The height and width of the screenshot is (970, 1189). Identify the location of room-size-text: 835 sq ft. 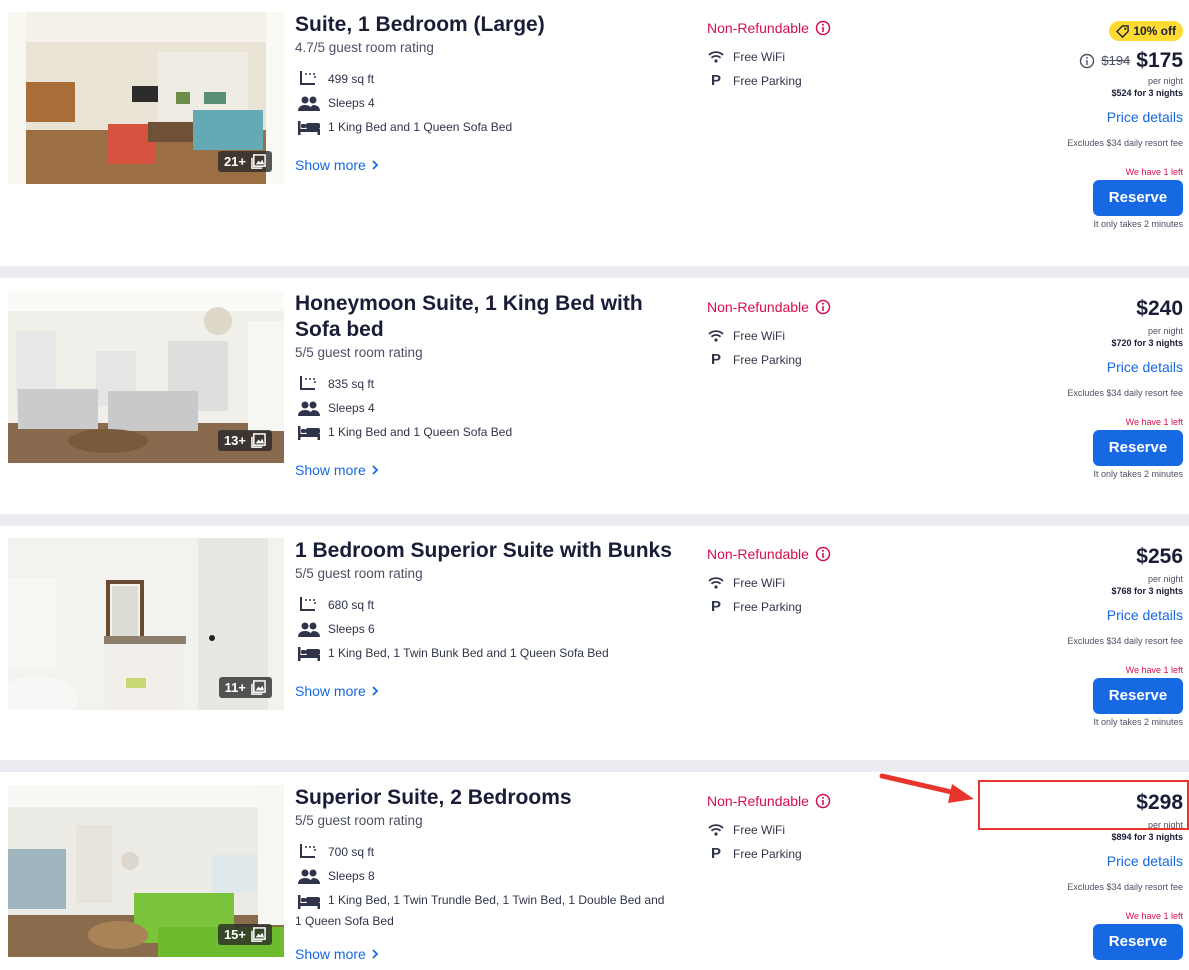
(351, 384).